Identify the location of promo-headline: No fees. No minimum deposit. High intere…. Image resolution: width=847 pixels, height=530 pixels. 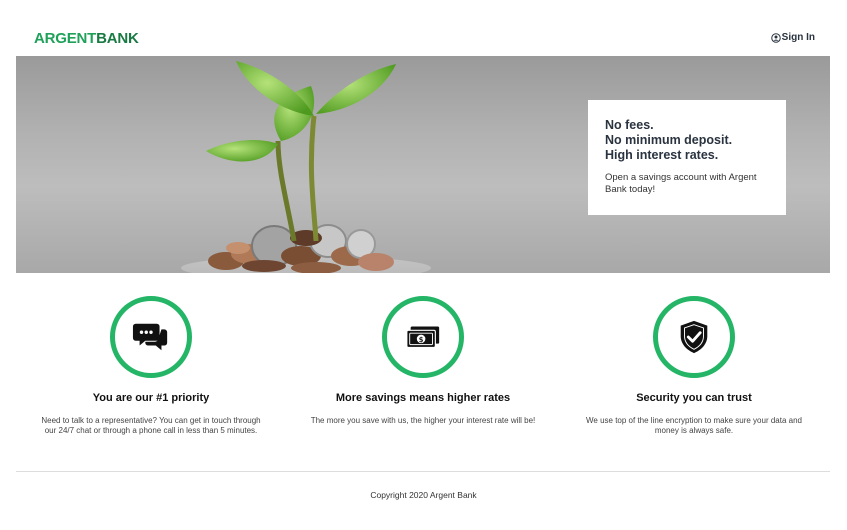
(687, 140).